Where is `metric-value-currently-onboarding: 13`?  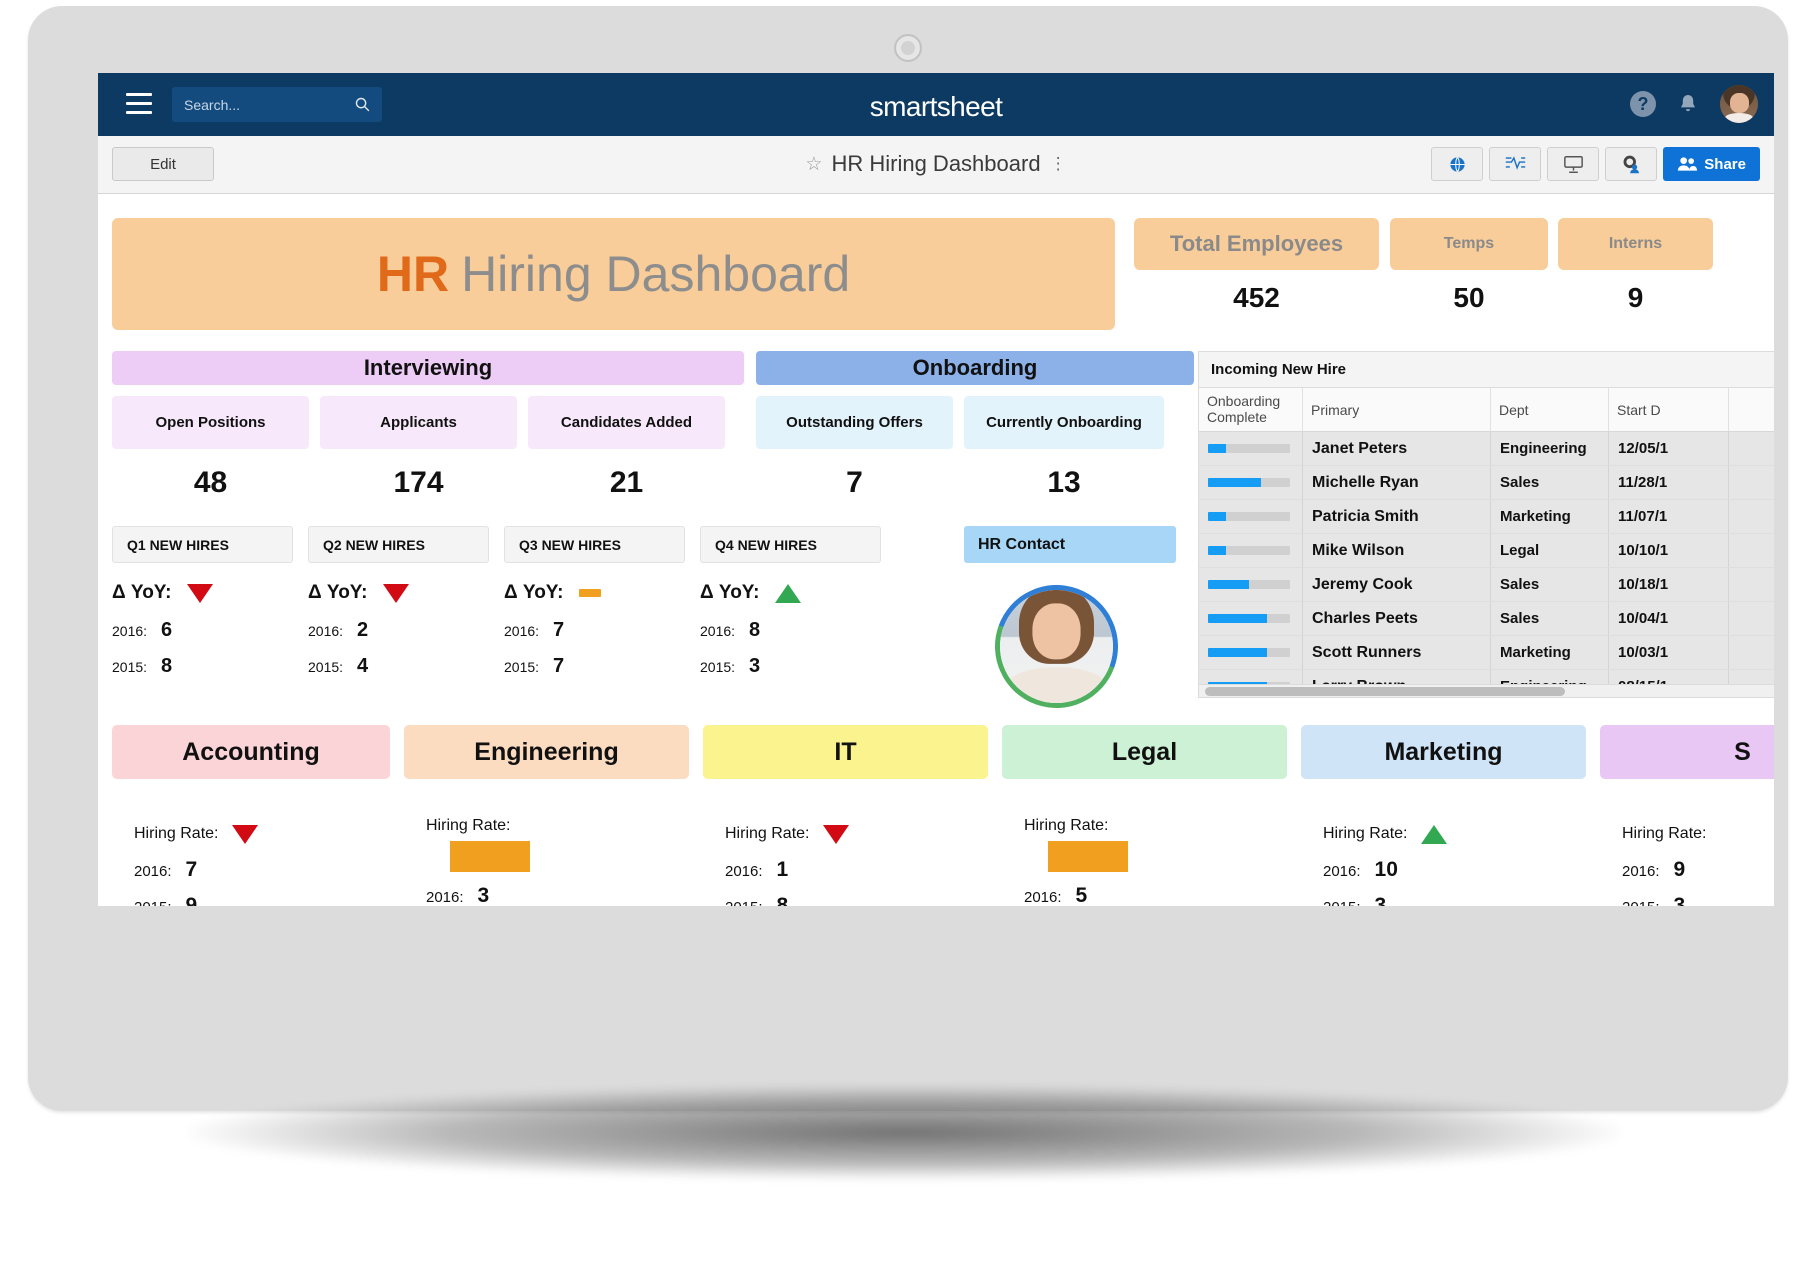
metric-value-currently-onboarding: 13 is located at coordinates (1064, 482).